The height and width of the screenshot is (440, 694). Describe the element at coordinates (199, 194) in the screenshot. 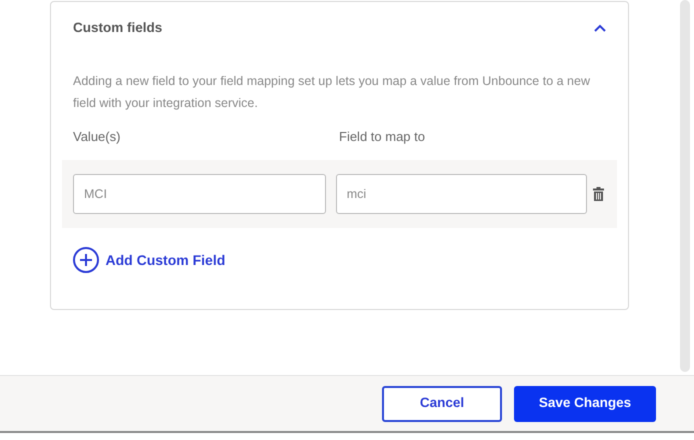

I see `value-input: MCI` at that location.